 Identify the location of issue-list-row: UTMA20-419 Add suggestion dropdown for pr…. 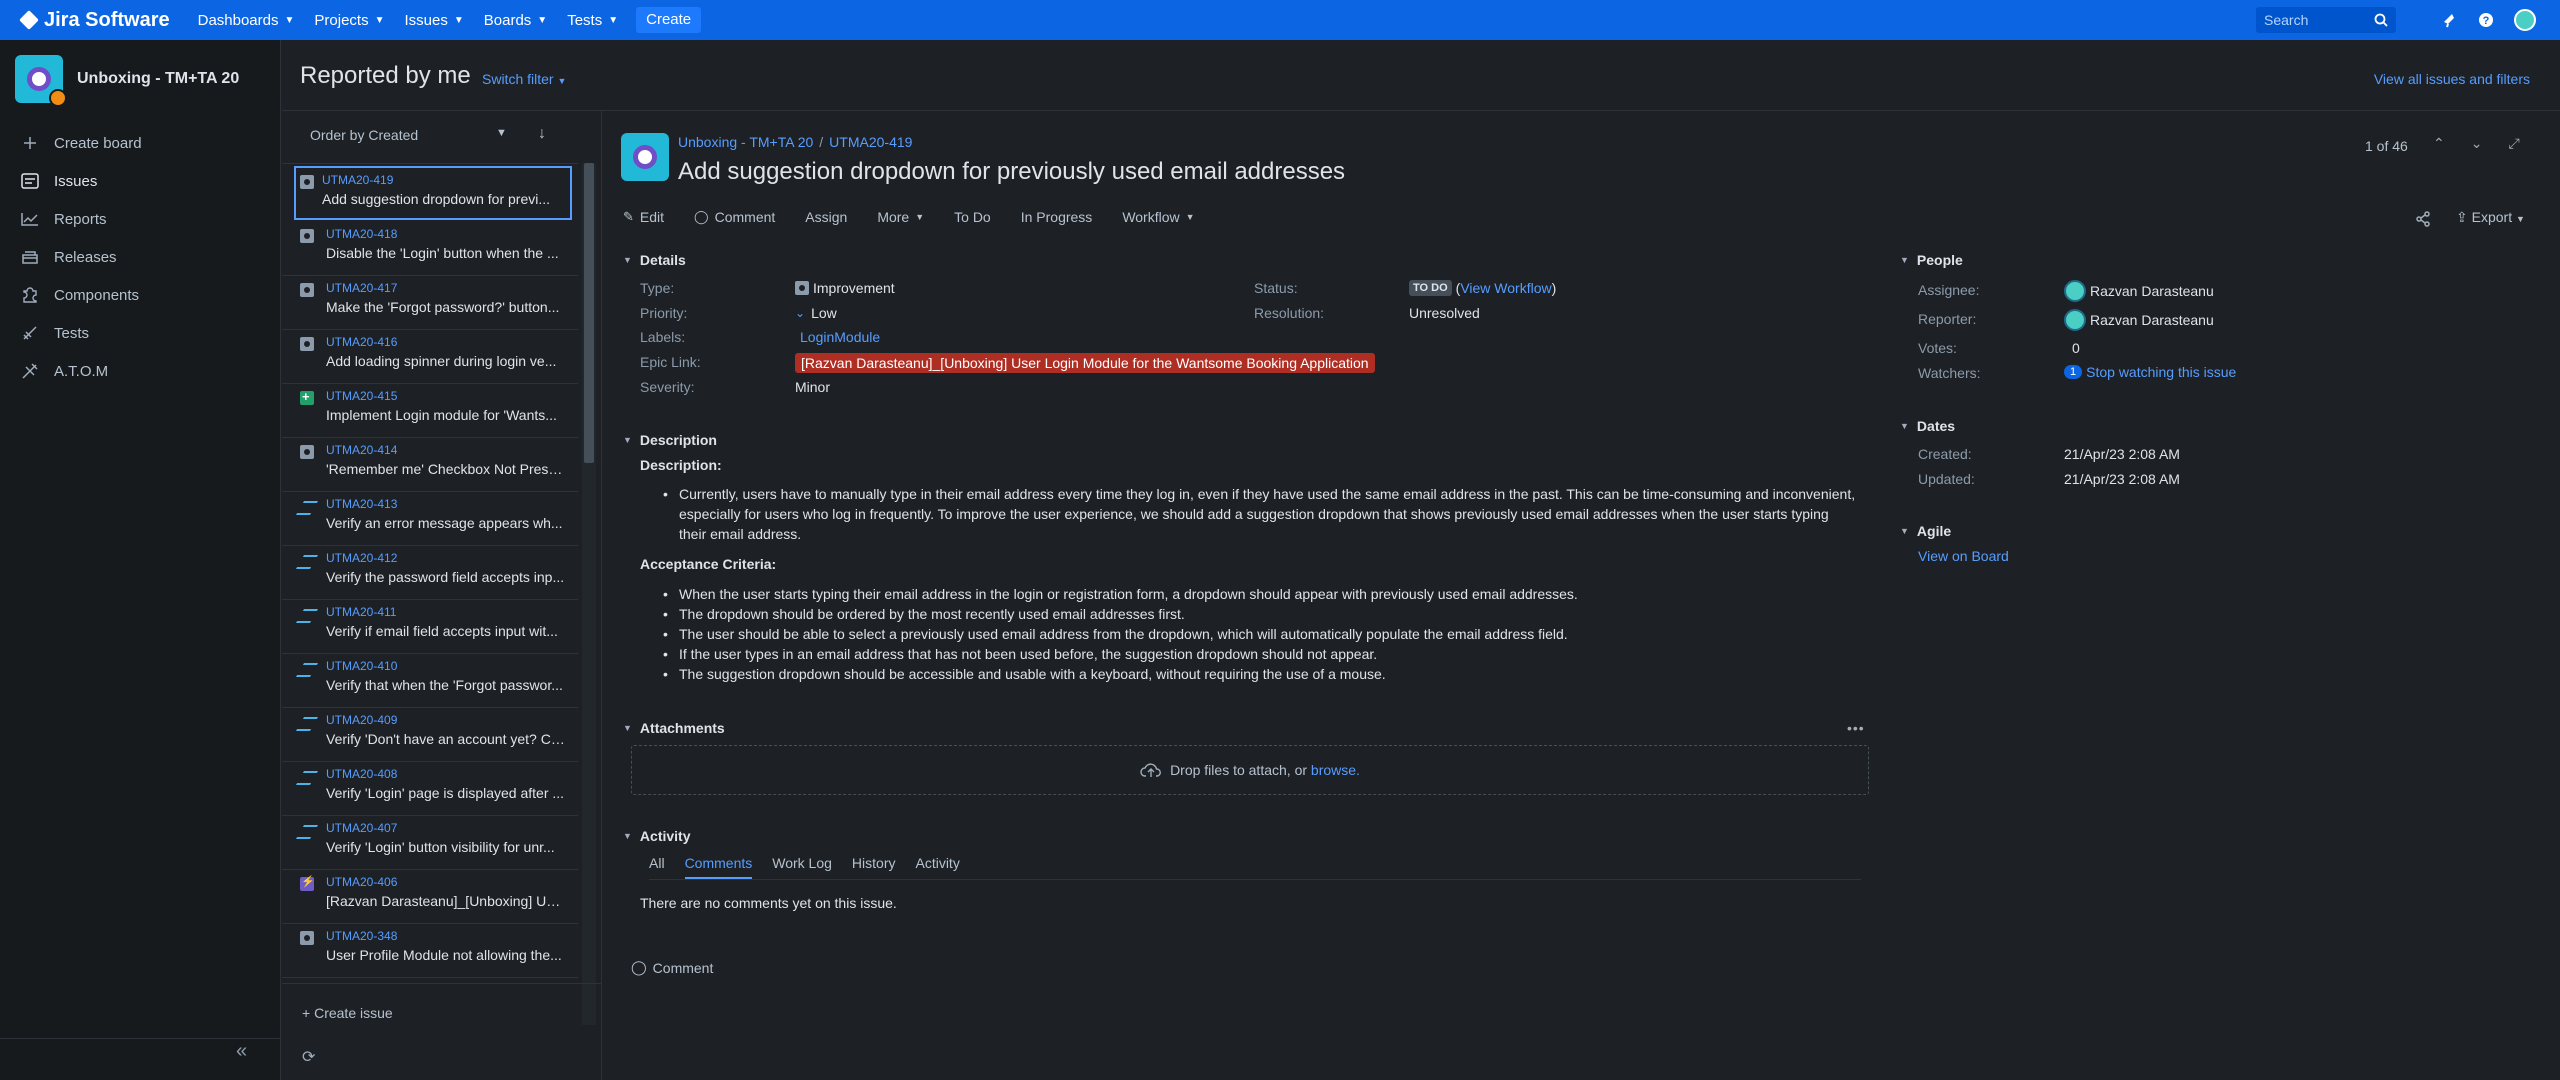
(433, 193).